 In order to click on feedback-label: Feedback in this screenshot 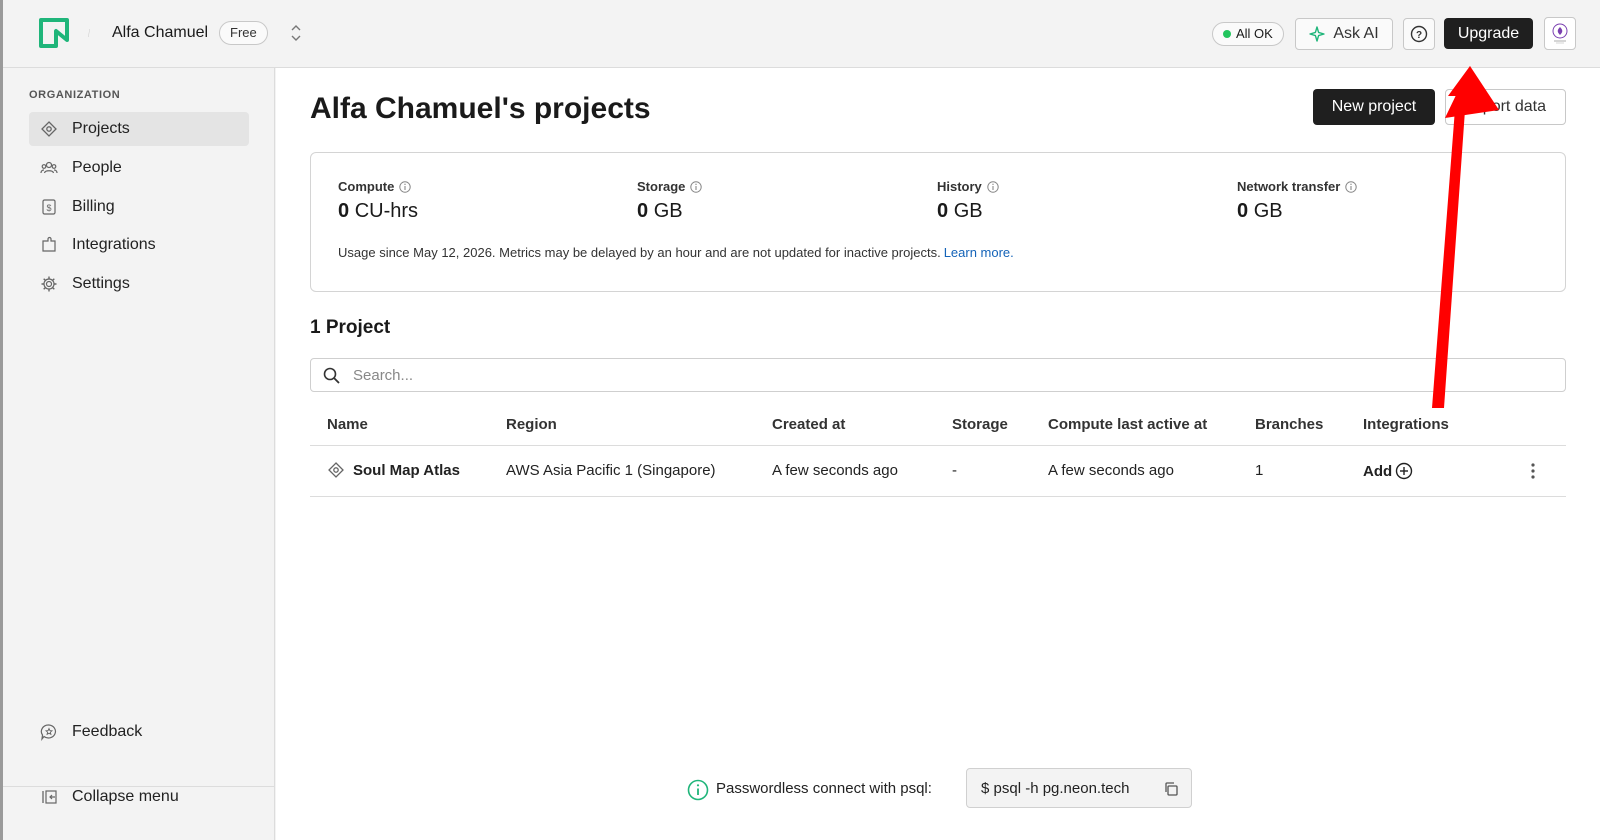, I will do `click(107, 731)`.